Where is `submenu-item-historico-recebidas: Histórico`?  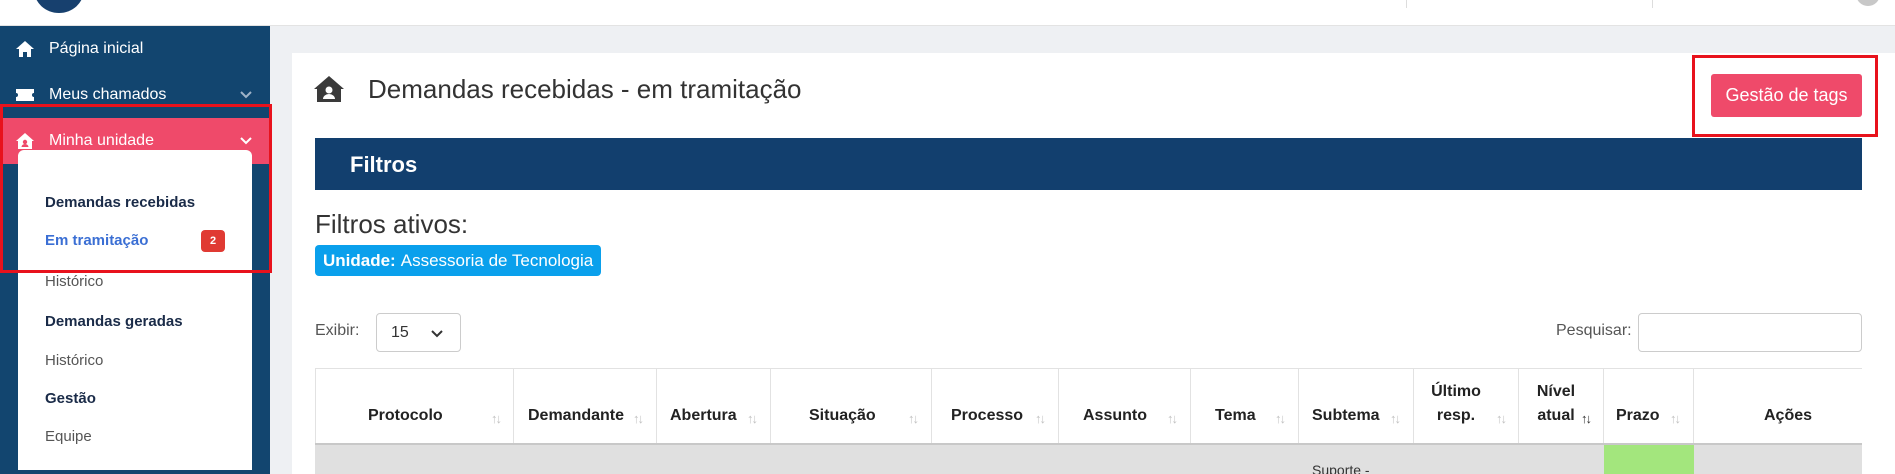 submenu-item-historico-recebidas: Histórico is located at coordinates (74, 281).